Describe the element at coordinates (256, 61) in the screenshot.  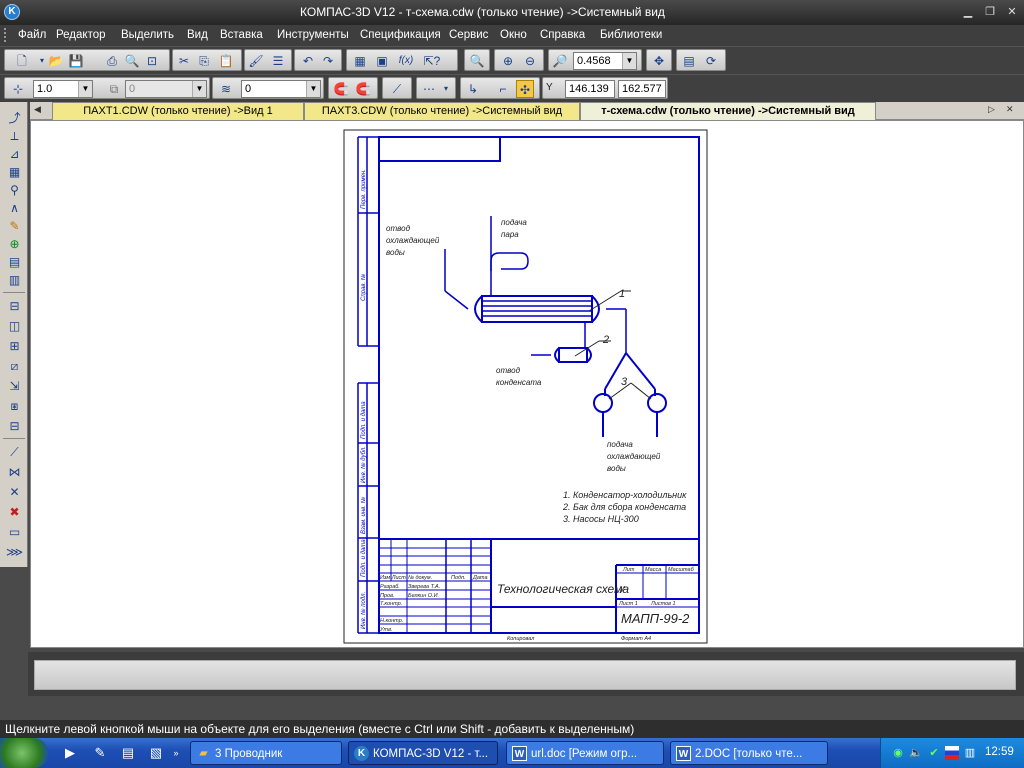
I see `format-painter-icon: 🖌` at that location.